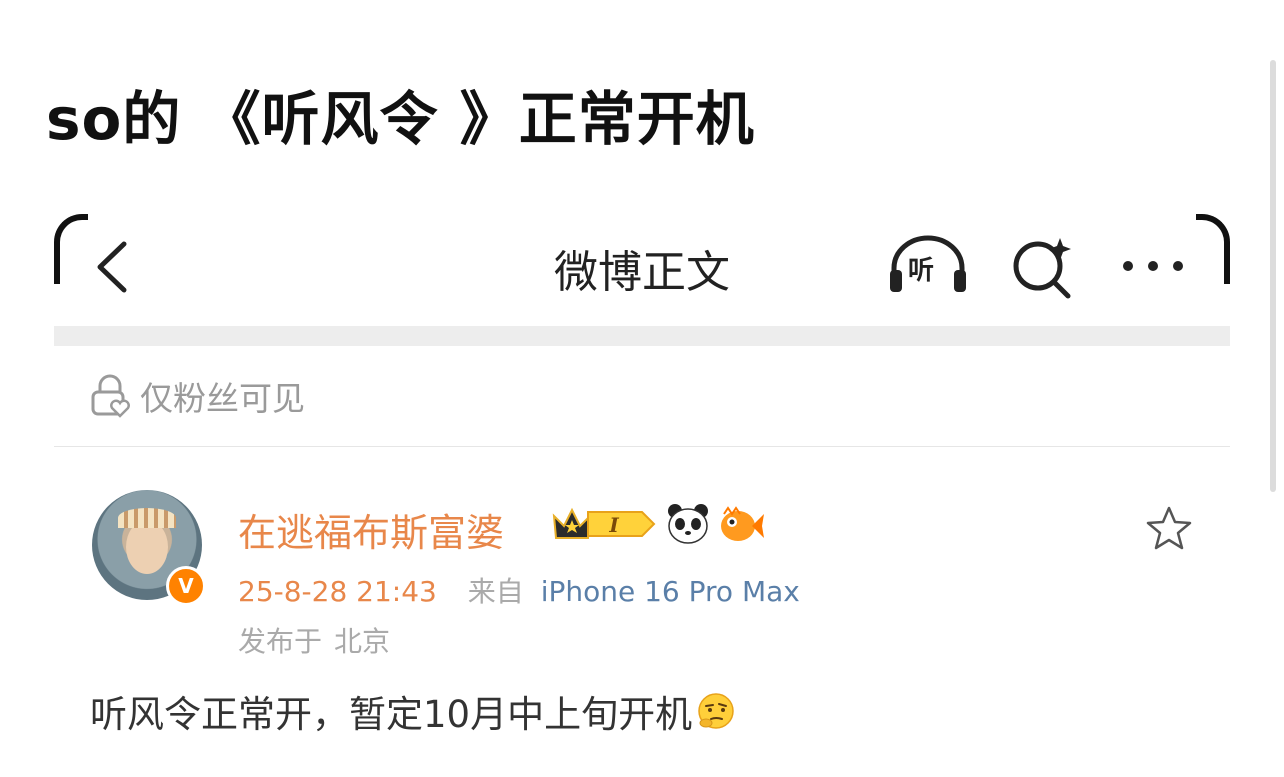  What do you see at coordinates (222, 398) in the screenshot?
I see `visibility-label: 仅粉丝可见` at bounding box center [222, 398].